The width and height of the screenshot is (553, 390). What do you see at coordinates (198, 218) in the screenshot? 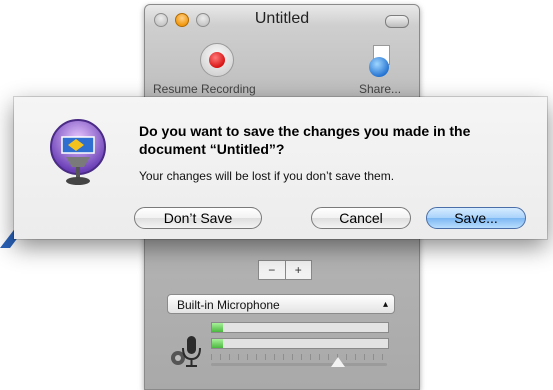
I see `dont-save-button: Don’t Save` at bounding box center [198, 218].